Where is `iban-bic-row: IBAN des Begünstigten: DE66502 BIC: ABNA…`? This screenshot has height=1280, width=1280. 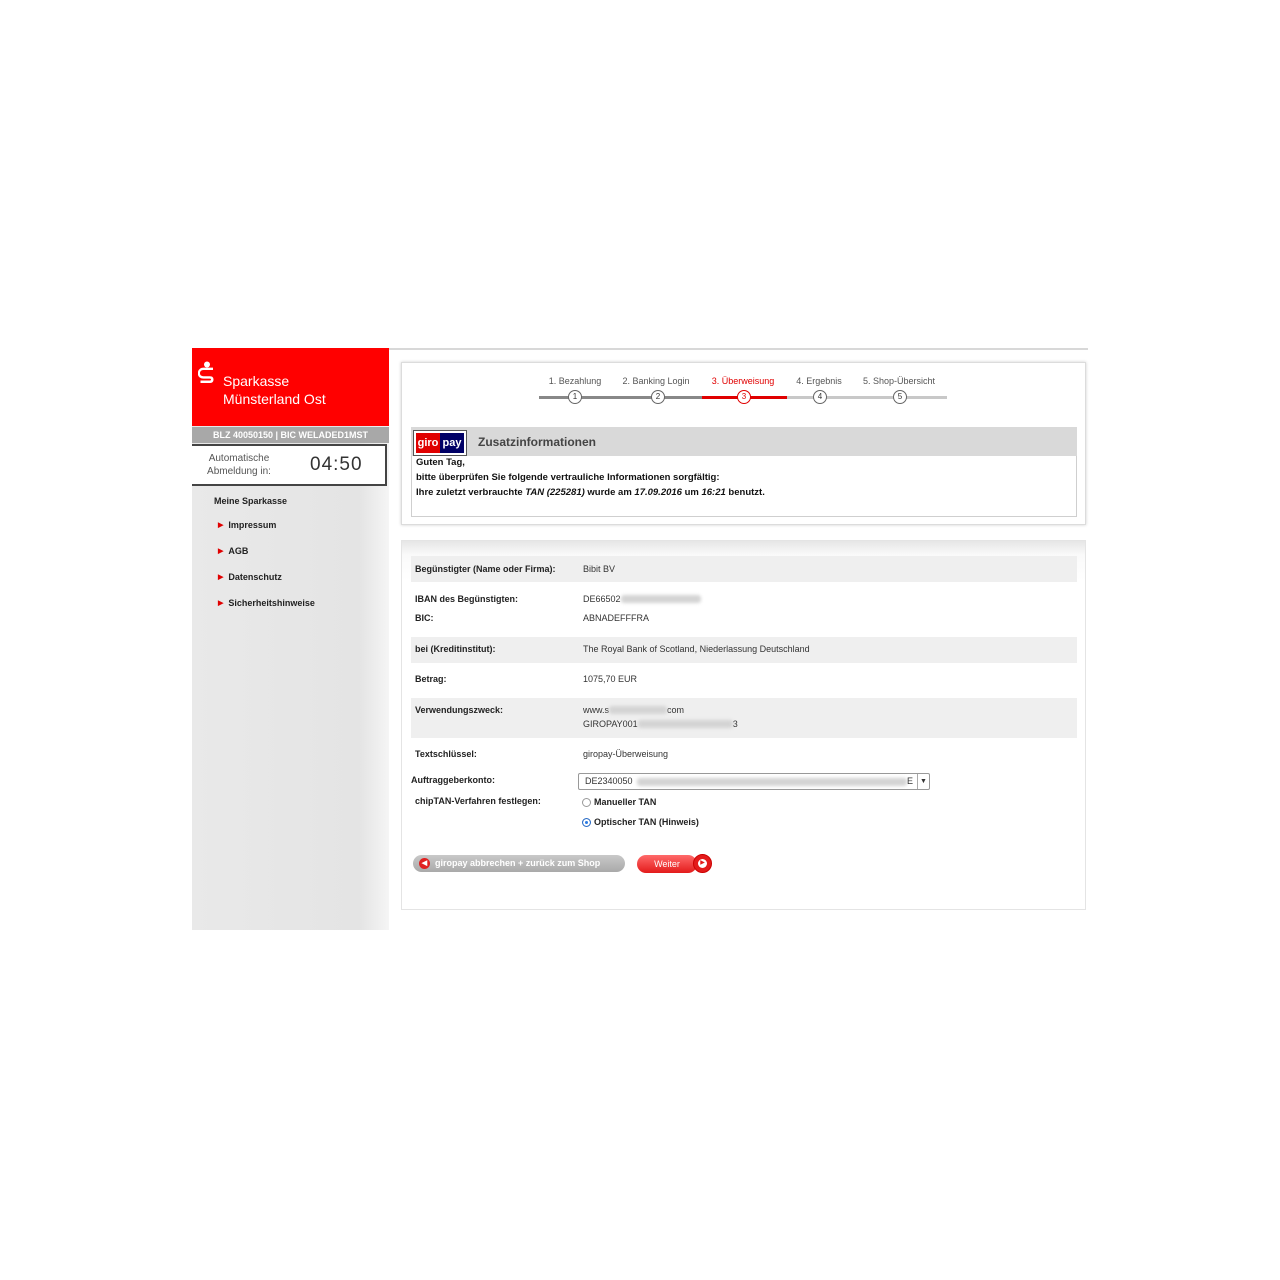
iban-bic-row: IBAN des Begünstigten: DE66502 BIC: ABNA… is located at coordinates (744, 606).